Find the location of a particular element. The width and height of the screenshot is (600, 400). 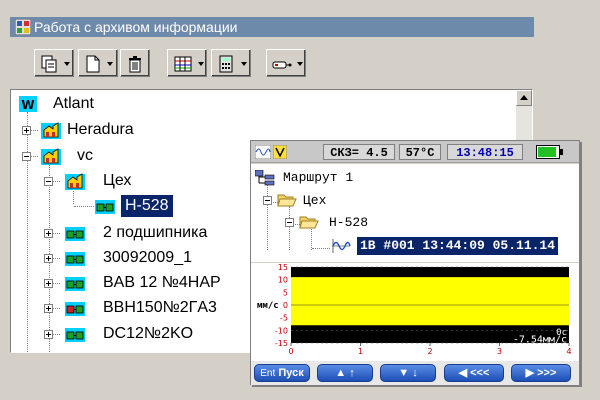

x-tick-label: 0 is located at coordinates (290, 351).